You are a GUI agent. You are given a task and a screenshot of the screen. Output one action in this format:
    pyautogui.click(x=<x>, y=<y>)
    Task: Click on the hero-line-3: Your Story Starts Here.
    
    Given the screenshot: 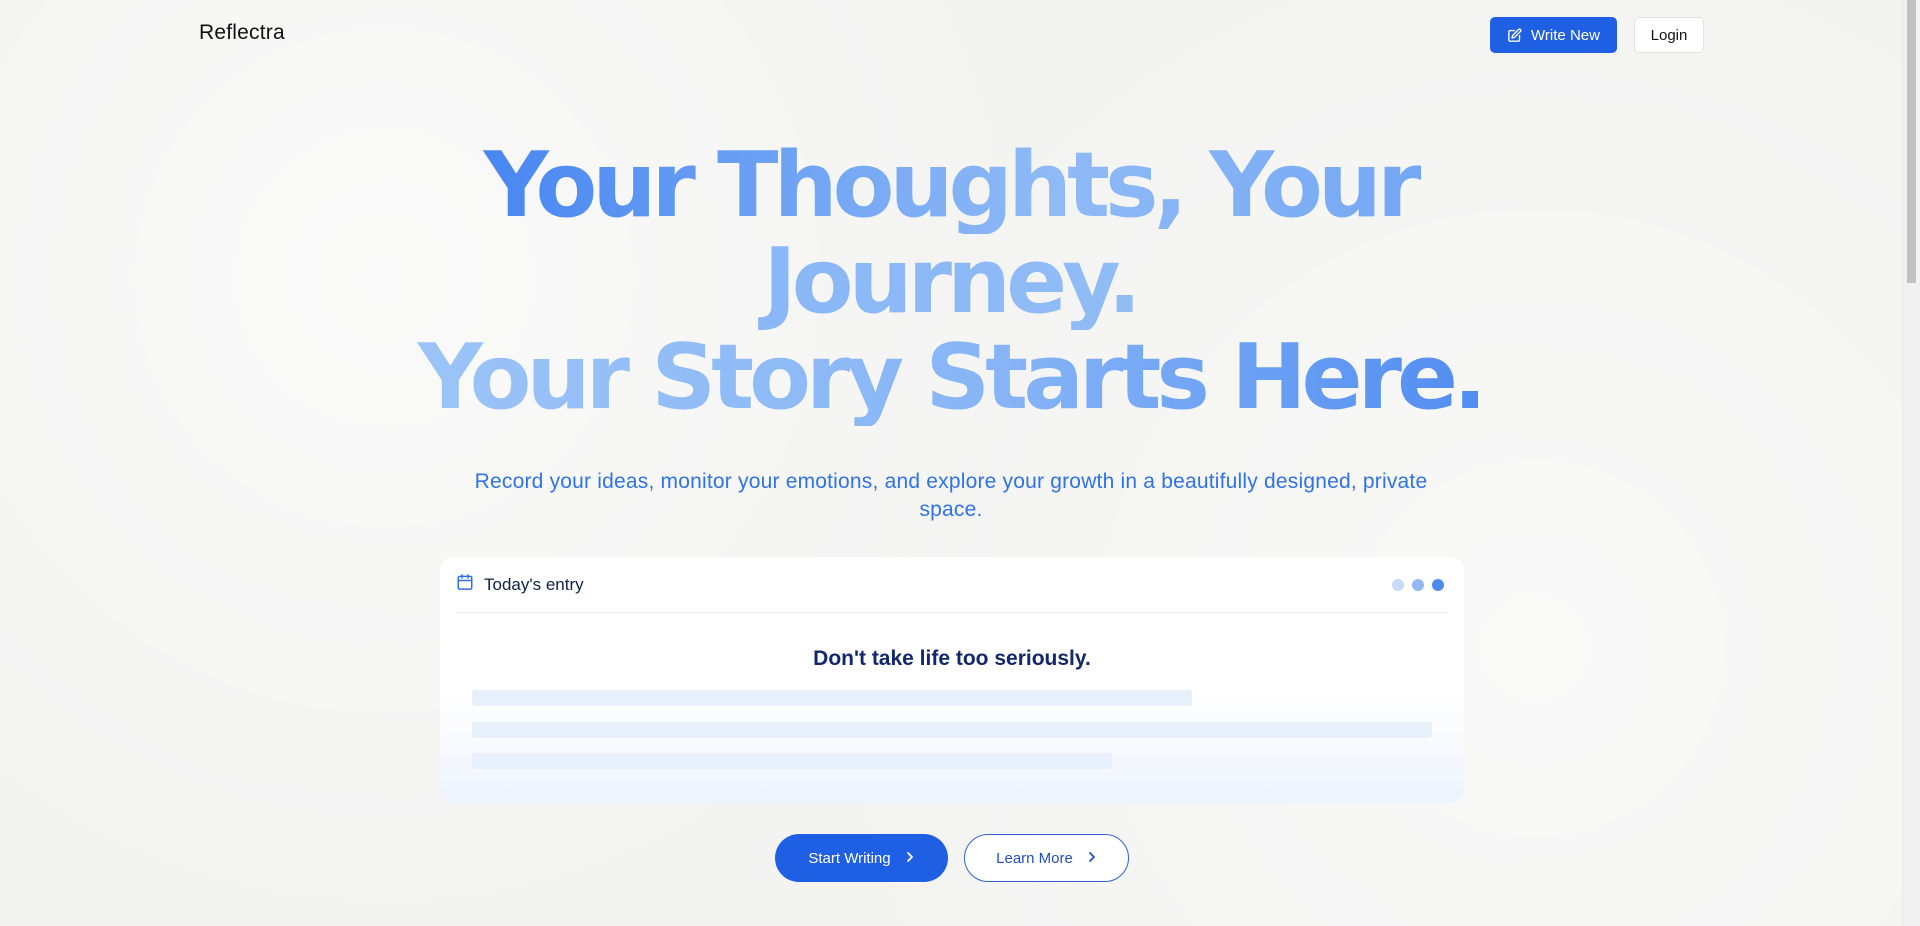 What is the action you would take?
    pyautogui.click(x=950, y=378)
    